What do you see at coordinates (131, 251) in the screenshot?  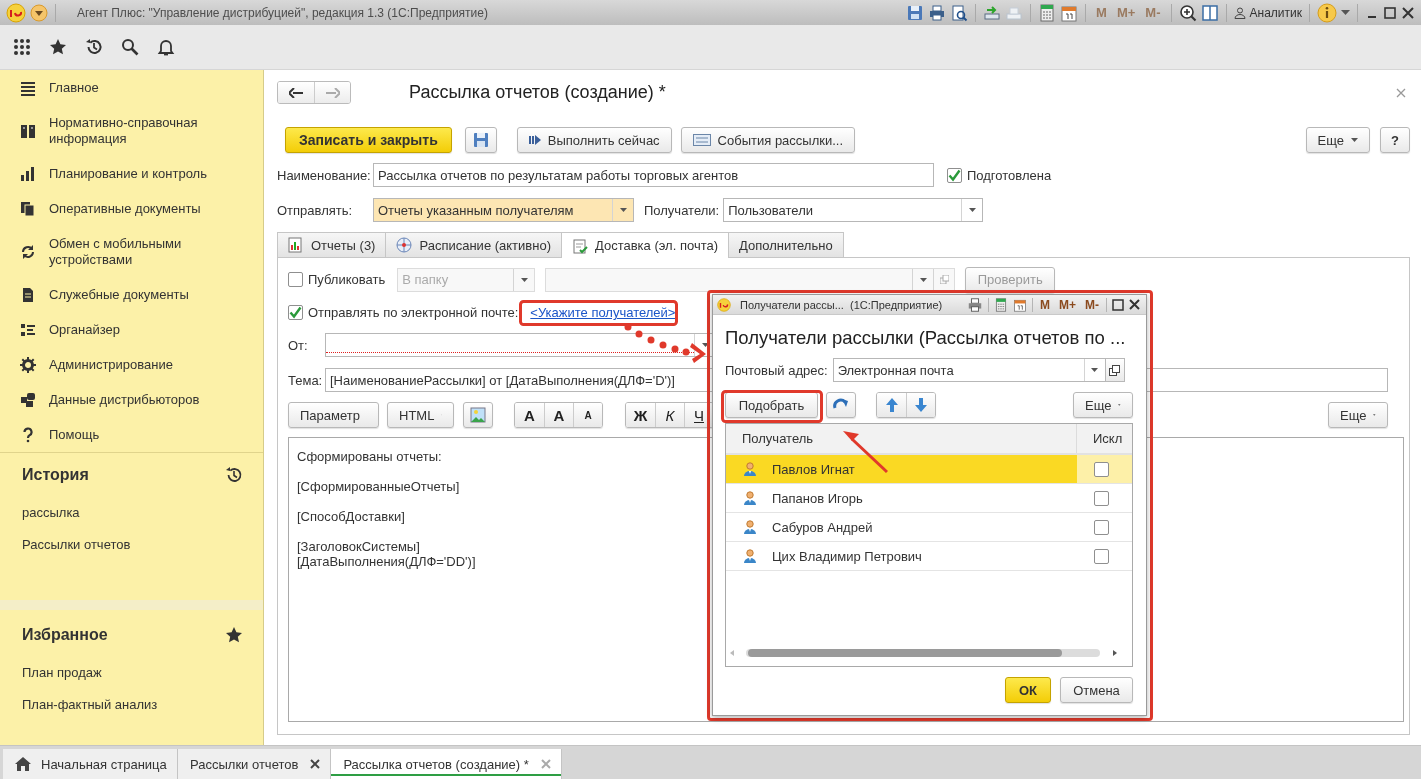 I see `menu-item: Обмен с мобильными устройствами` at bounding box center [131, 251].